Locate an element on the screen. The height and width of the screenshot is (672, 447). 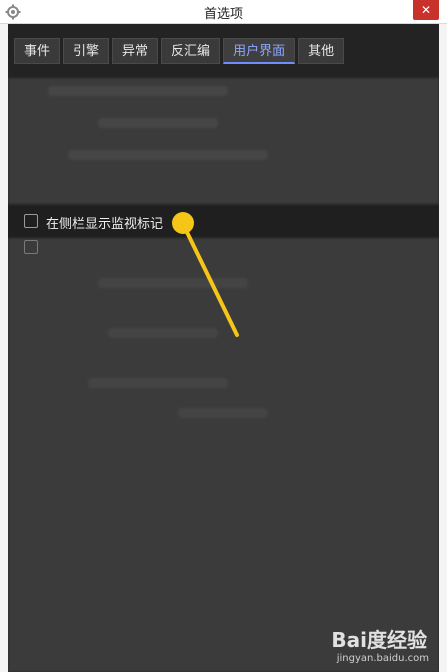
tab-other: 其他 is located at coordinates (321, 51).